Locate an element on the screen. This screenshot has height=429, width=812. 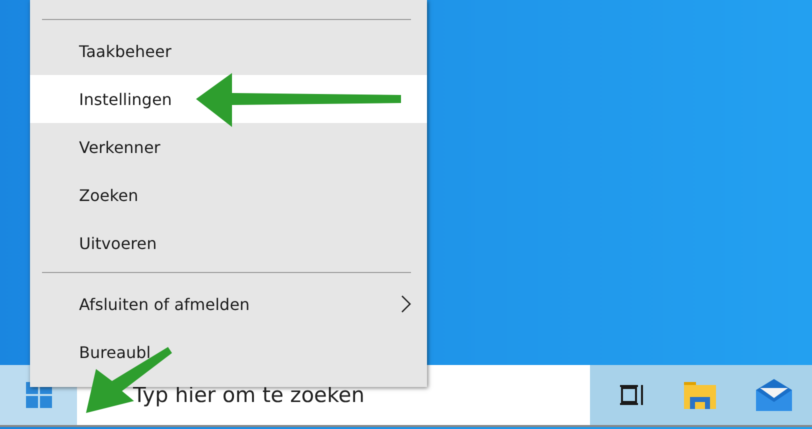
mail-icon is located at coordinates (774, 395).